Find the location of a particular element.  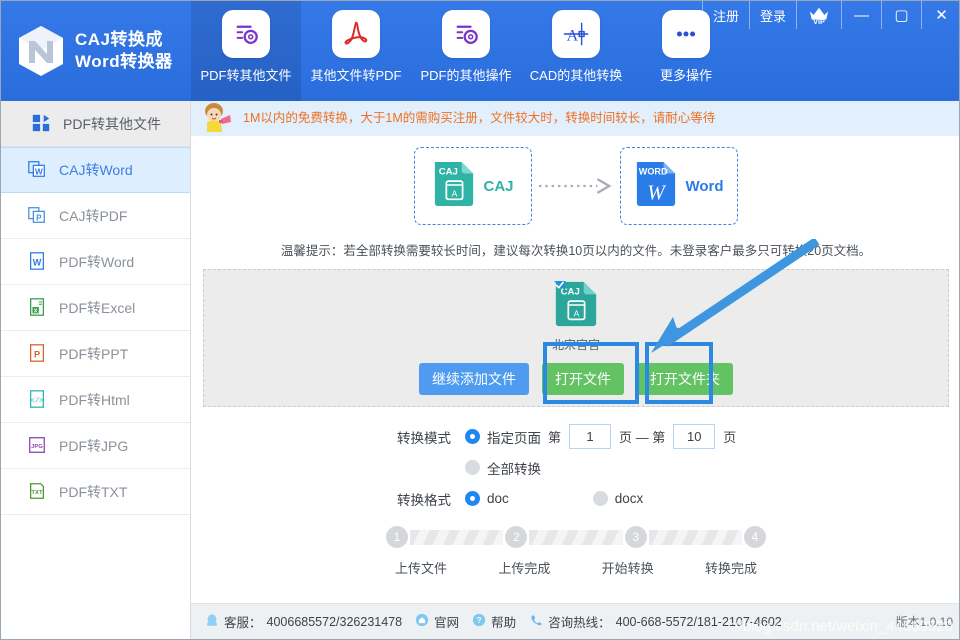

megaphone-girl-icon is located at coordinates (217, 118).